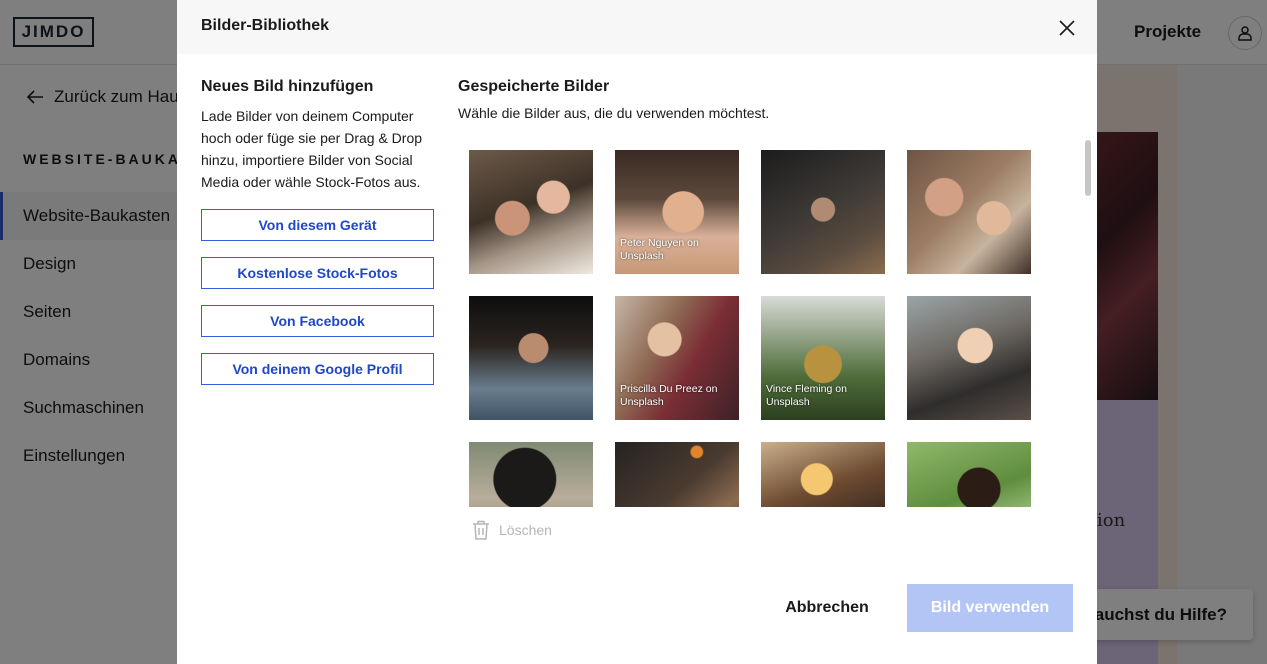 The height and width of the screenshot is (664, 1267). I want to click on image-credit: Peter Nguyen on Unsplash, so click(659, 249).